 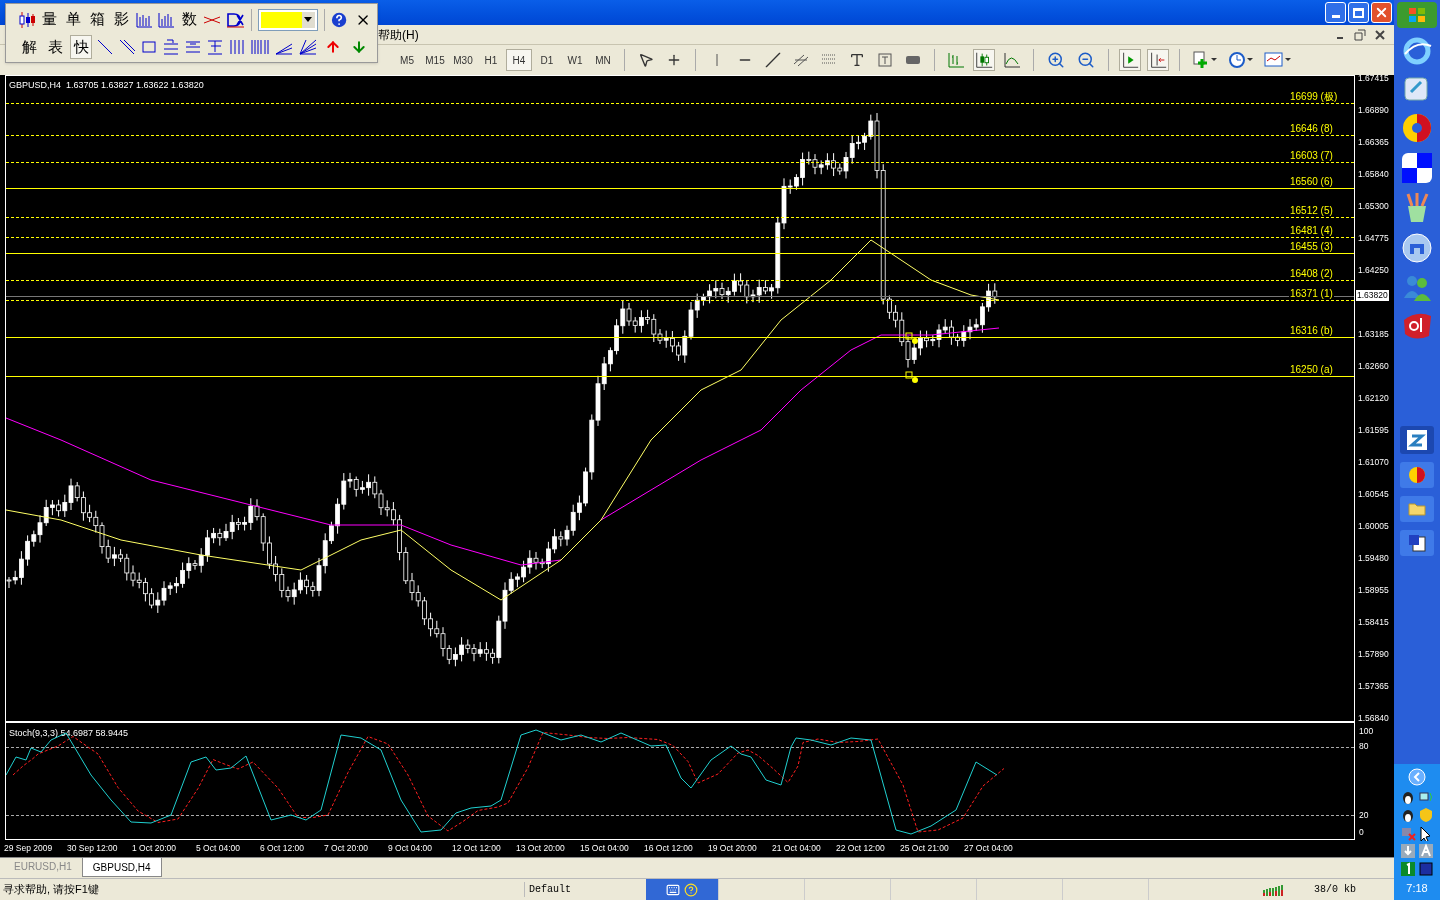 I want to click on minimize-button, so click(x=1335, y=12).